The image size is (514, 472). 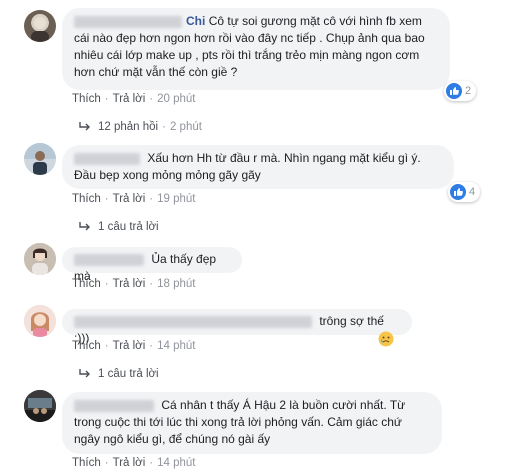 What do you see at coordinates (195, 21) in the screenshot?
I see `commenter-name: Chi` at bounding box center [195, 21].